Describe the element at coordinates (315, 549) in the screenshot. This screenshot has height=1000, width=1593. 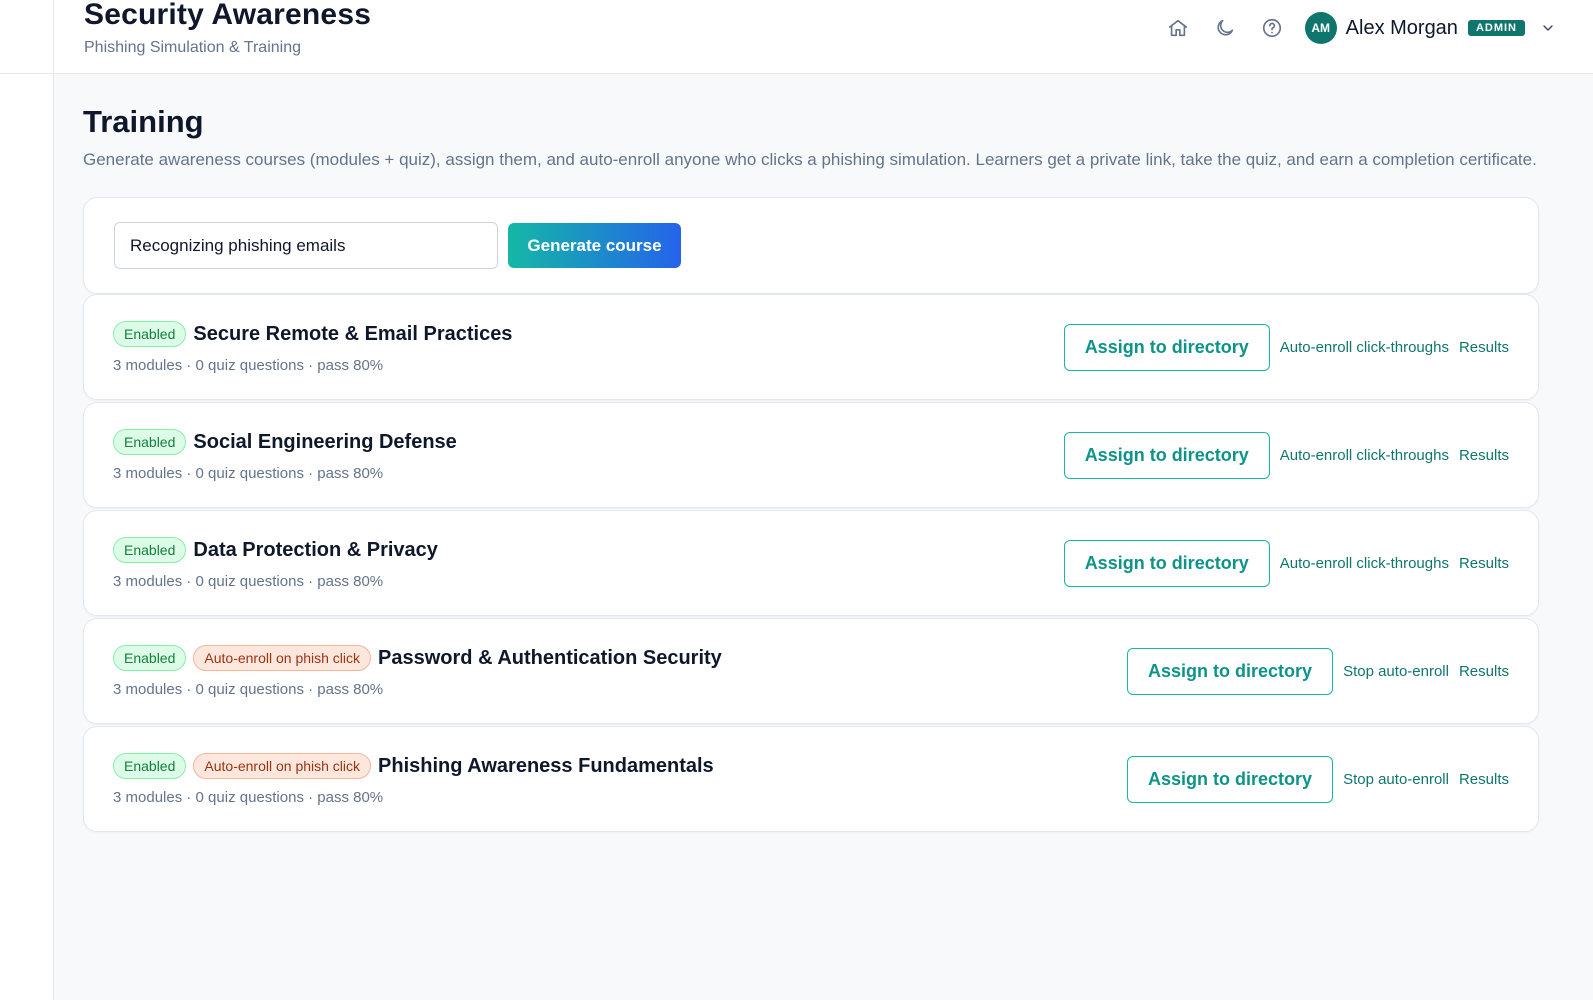
I see `course-title: Data Protection & Privacy` at that location.